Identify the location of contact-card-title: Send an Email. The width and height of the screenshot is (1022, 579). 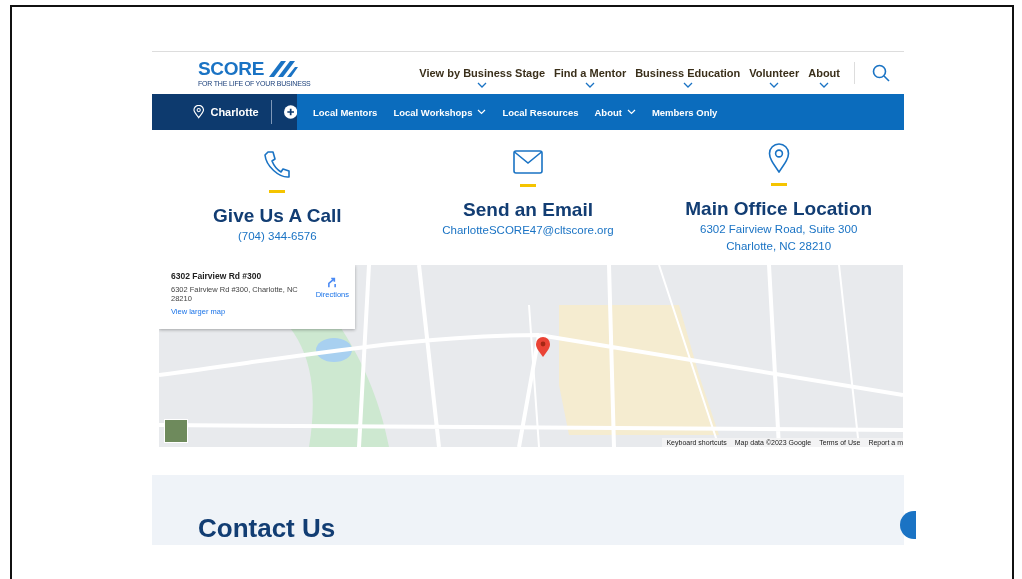
(528, 210).